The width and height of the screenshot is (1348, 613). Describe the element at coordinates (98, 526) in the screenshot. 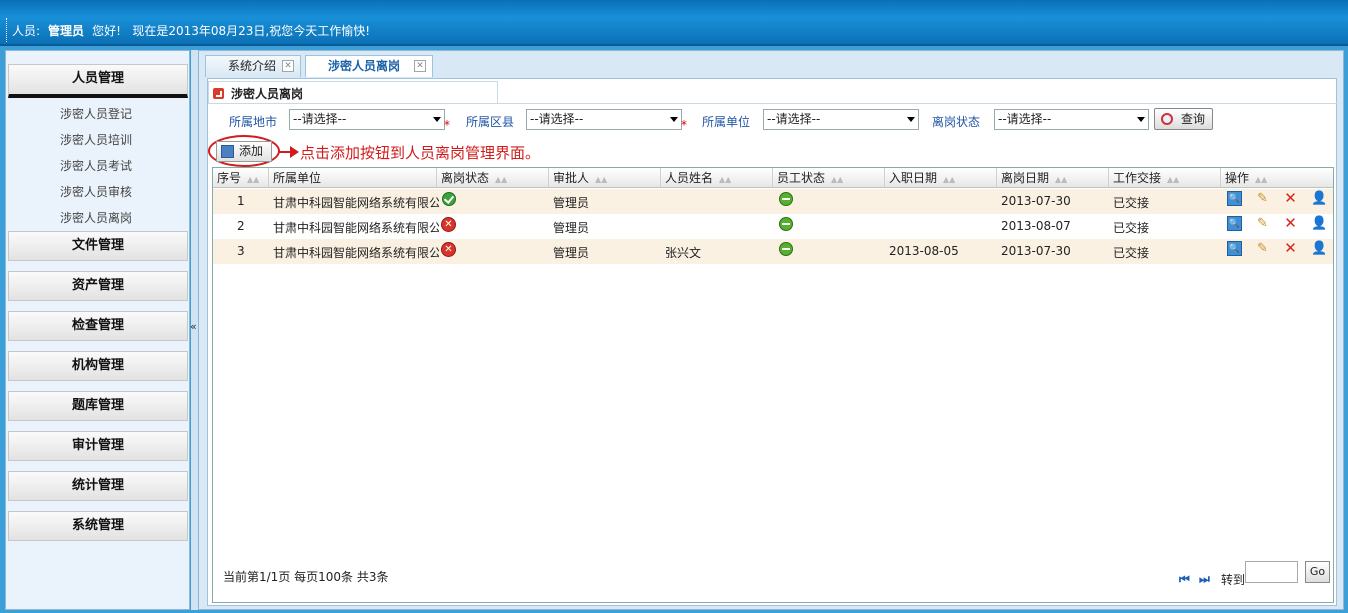

I see `sidebar-group-system: 系统管理` at that location.